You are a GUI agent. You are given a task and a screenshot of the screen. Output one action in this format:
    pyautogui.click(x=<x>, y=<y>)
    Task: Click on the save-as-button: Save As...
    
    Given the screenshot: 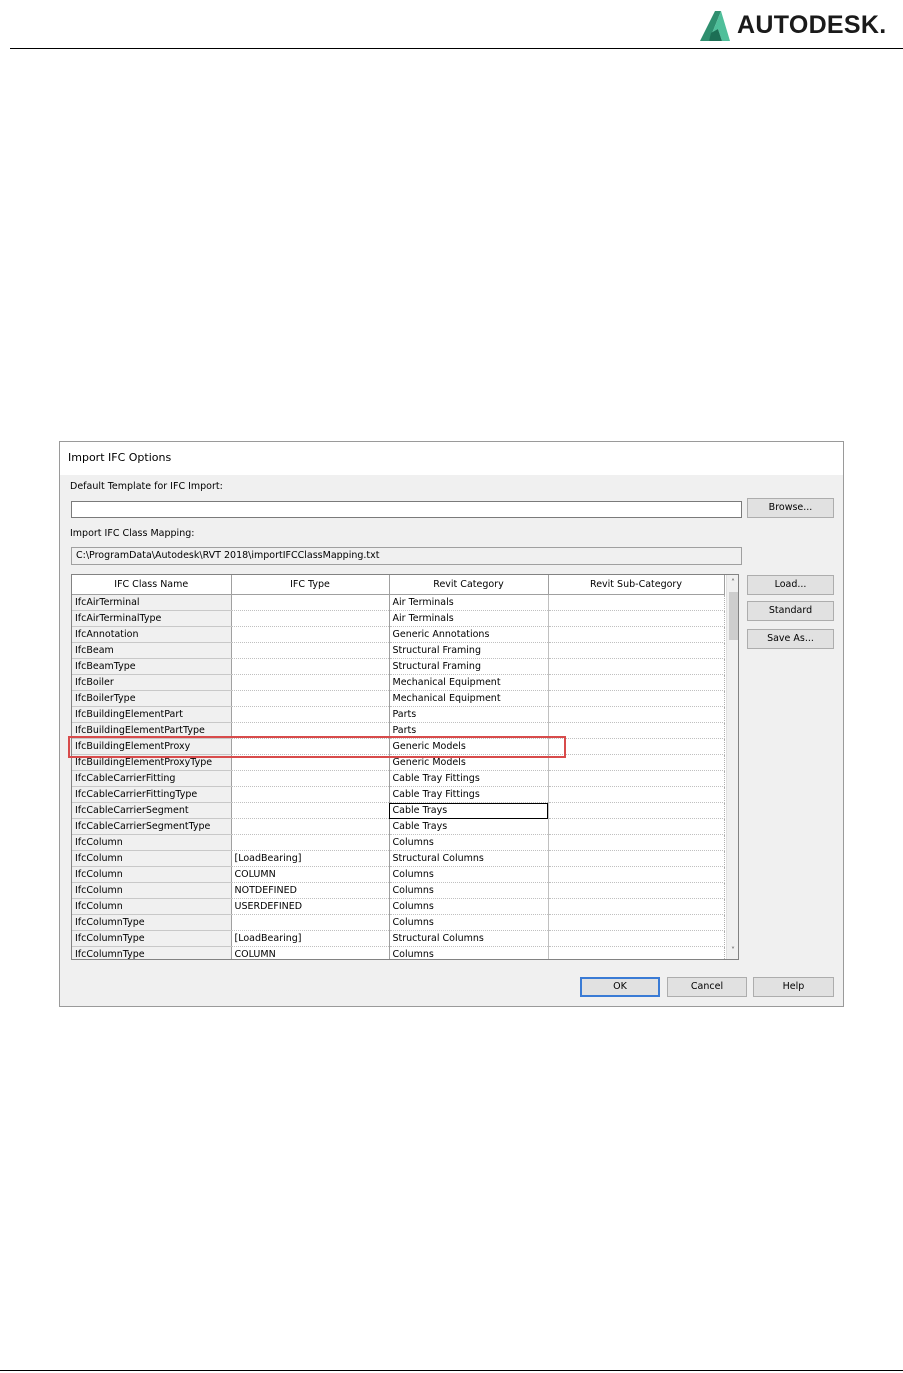 What is the action you would take?
    pyautogui.click(x=790, y=639)
    